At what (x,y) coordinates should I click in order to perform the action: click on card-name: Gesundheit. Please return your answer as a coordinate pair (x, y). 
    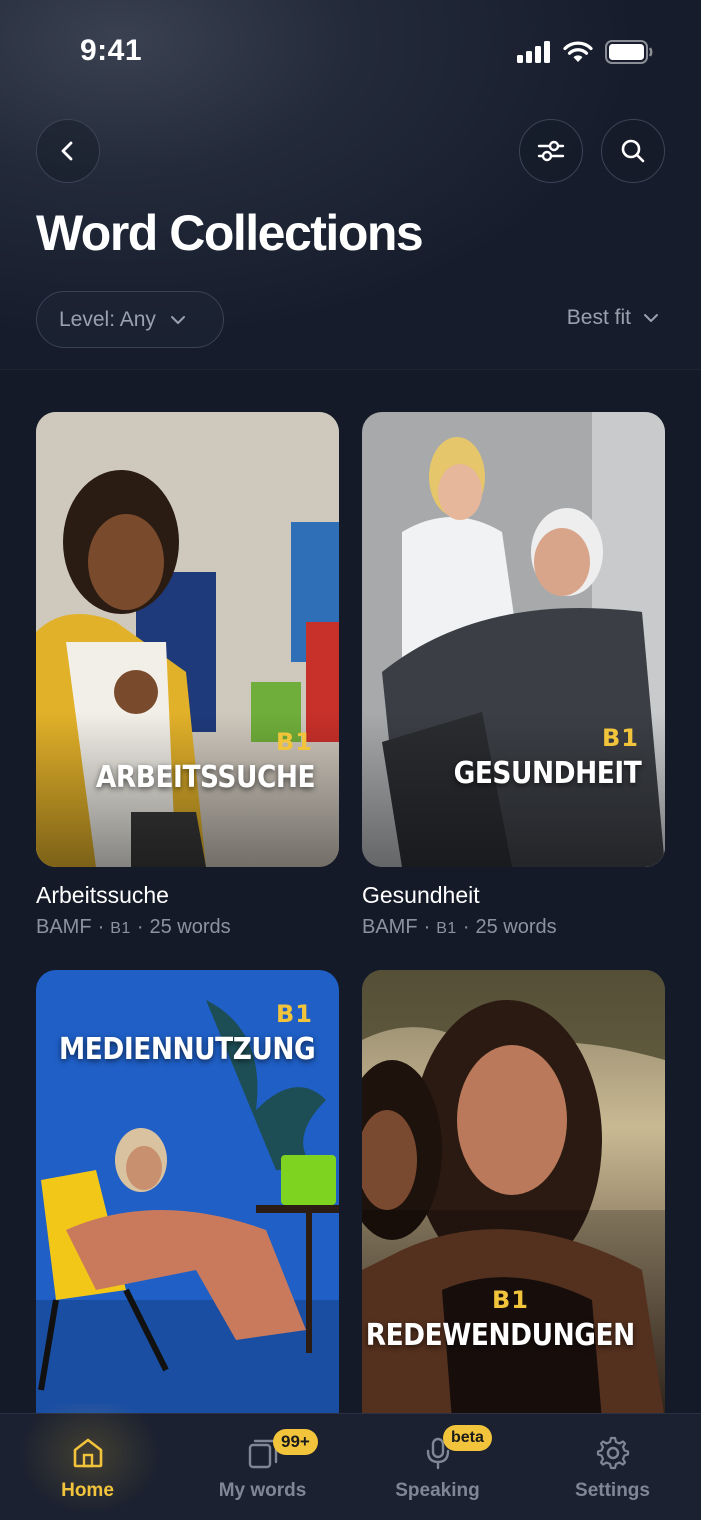
    Looking at the image, I should click on (421, 895).